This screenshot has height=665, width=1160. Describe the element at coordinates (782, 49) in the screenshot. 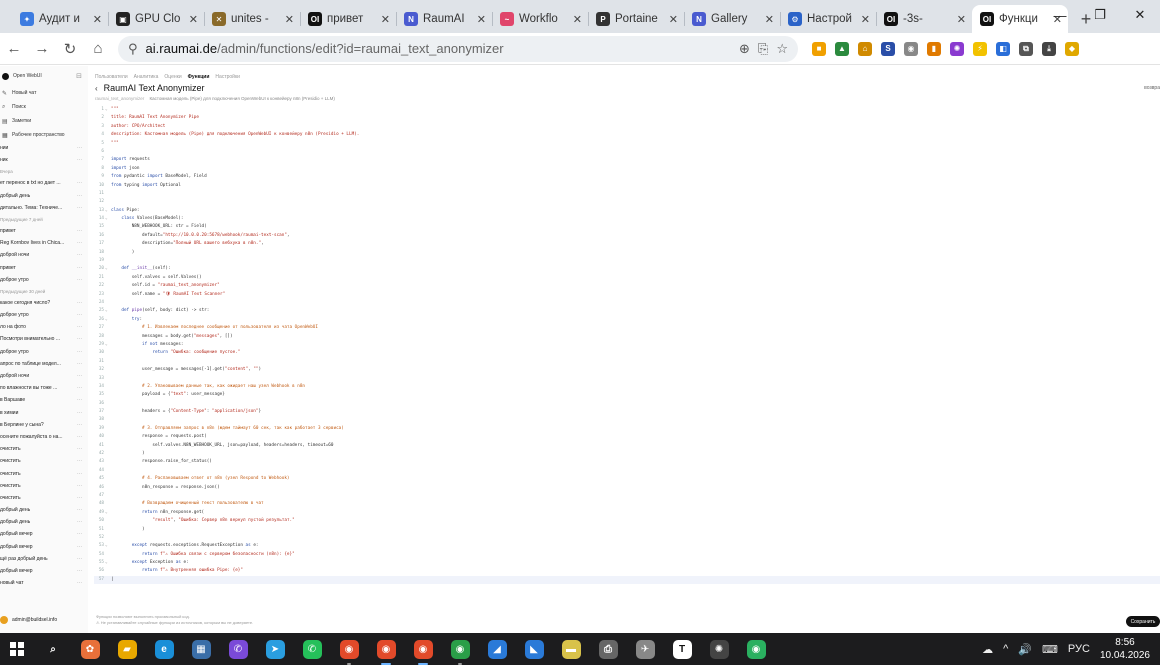

I see `bookmark-star-icon: ☆` at that location.